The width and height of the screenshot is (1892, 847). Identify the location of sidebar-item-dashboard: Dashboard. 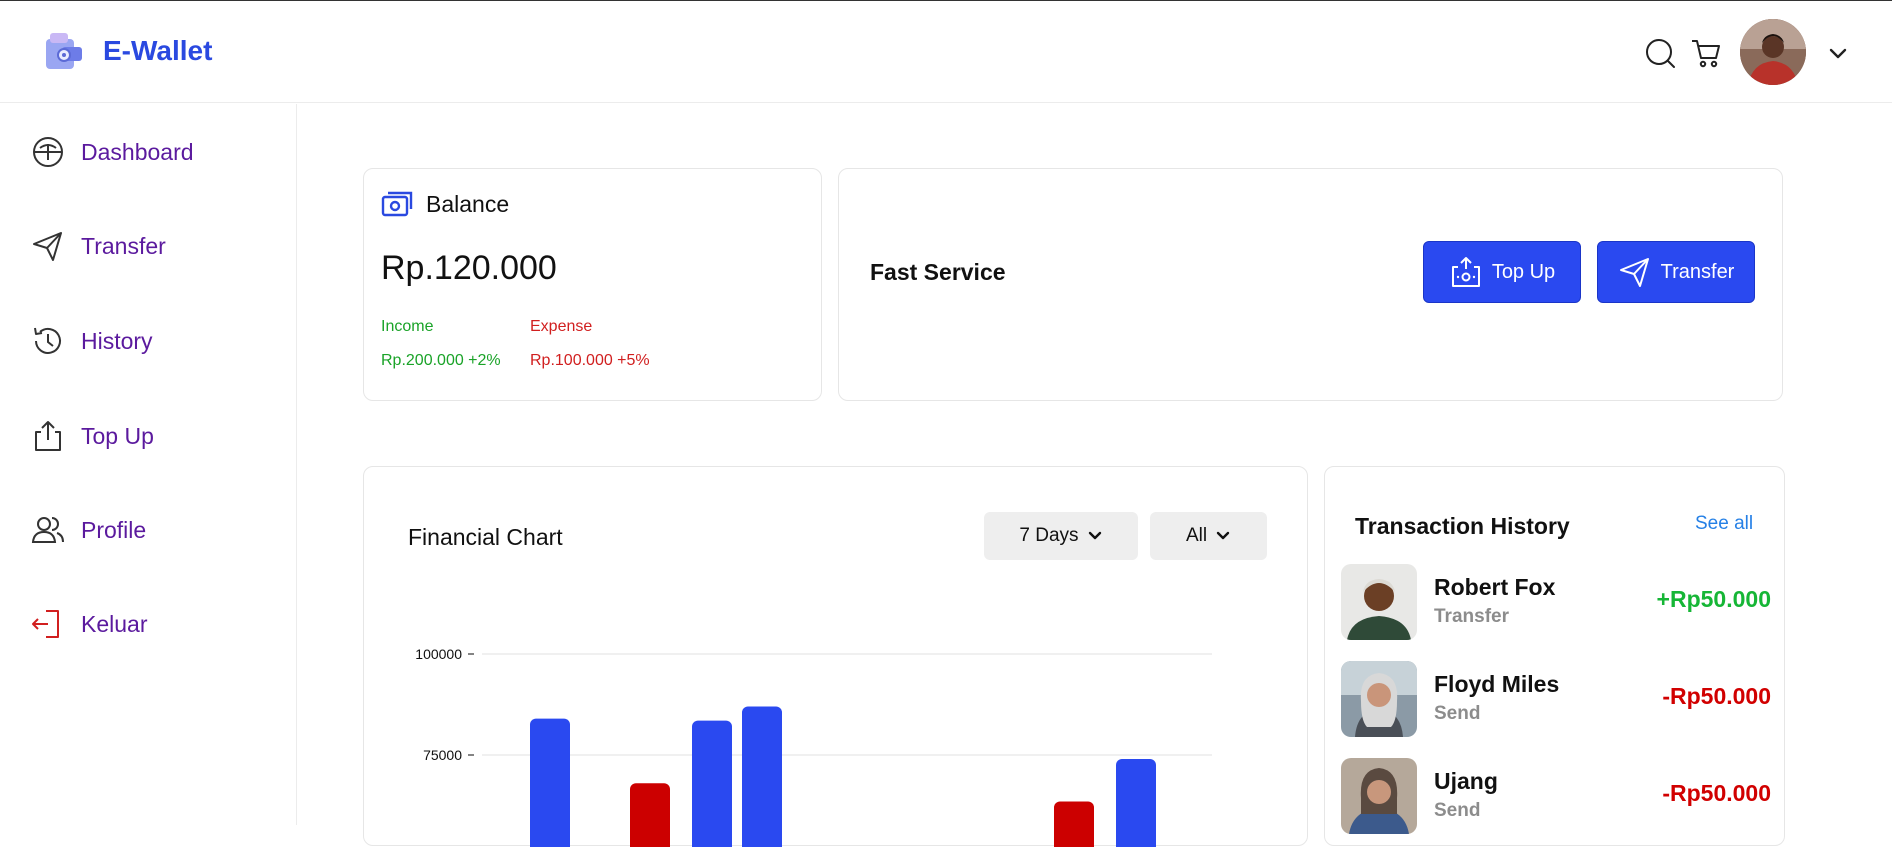
(155, 152).